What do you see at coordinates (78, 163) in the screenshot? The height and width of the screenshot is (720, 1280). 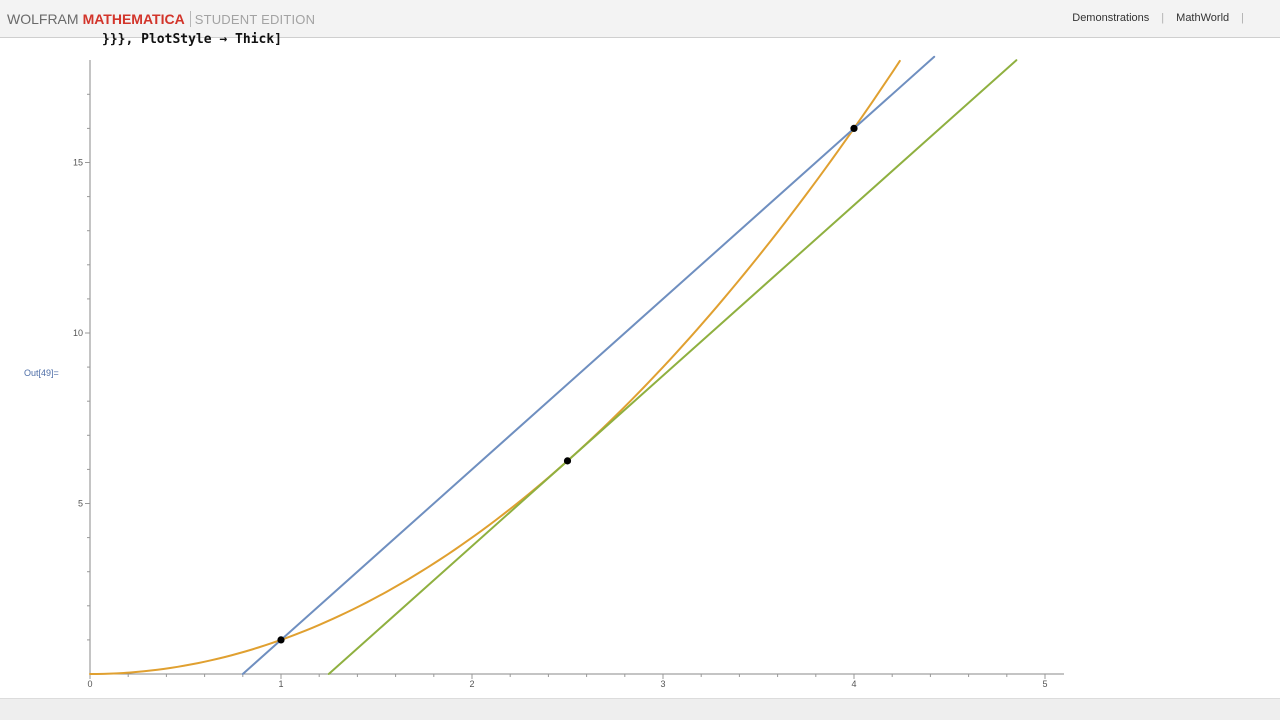 I see `y-tick-label: 15` at bounding box center [78, 163].